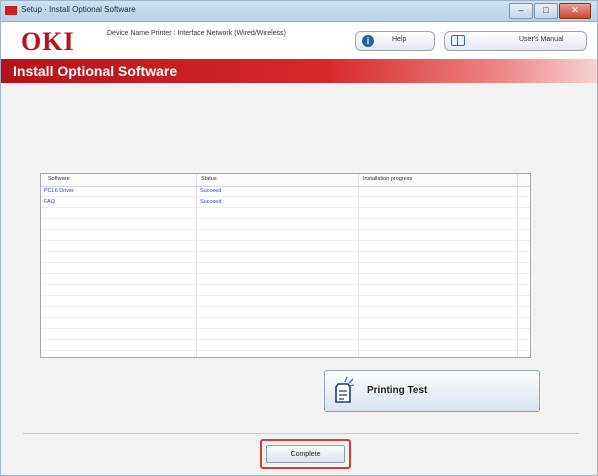 The image size is (598, 476). Describe the element at coordinates (458, 40) in the screenshot. I see `book-icon` at that location.